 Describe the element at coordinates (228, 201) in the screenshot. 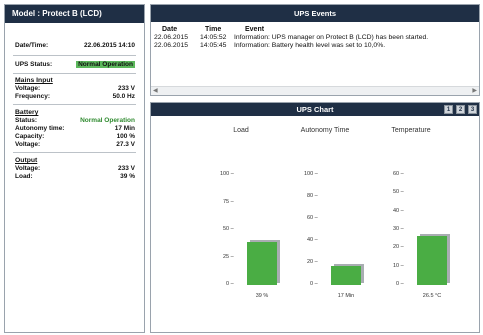

I see `load-tick-label: 75 –` at that location.